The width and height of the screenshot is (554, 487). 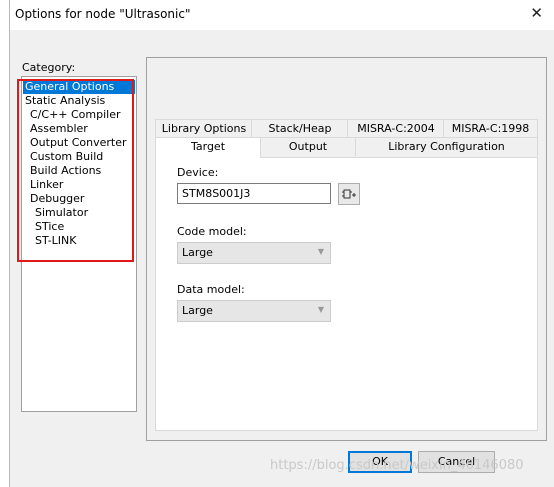 I want to click on tab-library-options: Library Options, so click(x=204, y=128).